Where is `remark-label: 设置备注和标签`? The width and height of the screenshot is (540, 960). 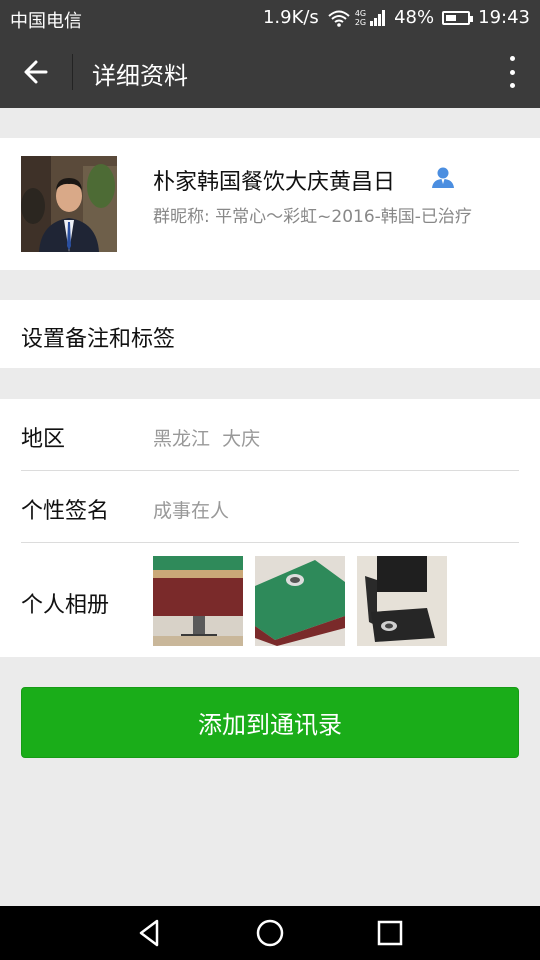 remark-label: 设置备注和标签 is located at coordinates (98, 339).